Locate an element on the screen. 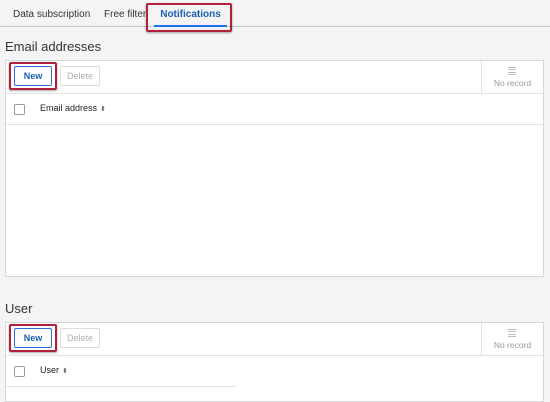 The width and height of the screenshot is (550, 402). column-header-label: User is located at coordinates (50, 370).